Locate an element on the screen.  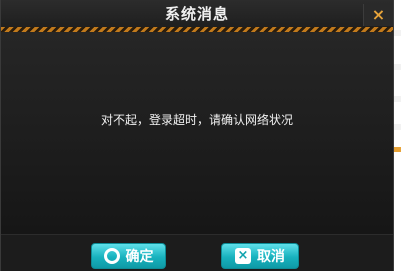
close-button: × is located at coordinates (378, 15).